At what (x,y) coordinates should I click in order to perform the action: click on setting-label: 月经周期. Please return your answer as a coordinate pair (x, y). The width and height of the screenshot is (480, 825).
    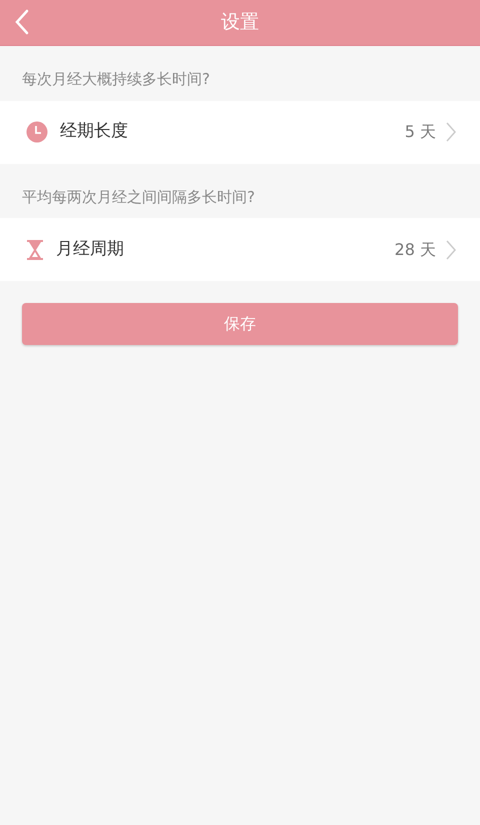
    Looking at the image, I should click on (90, 249).